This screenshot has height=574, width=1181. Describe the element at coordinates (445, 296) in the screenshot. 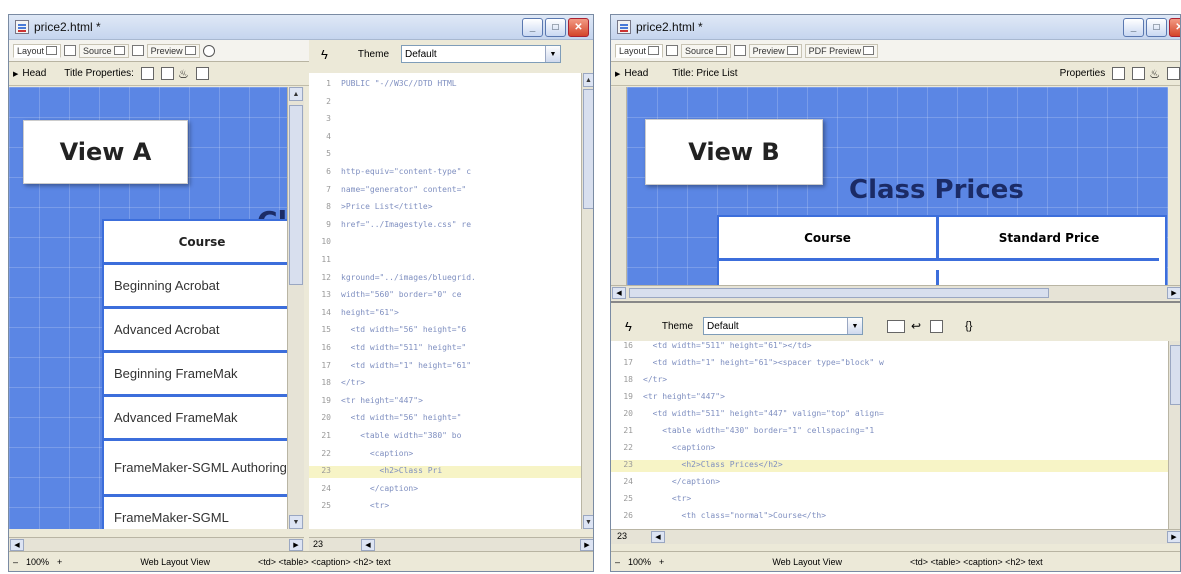

I see `code-line: 13 width="560" border="0" ce` at that location.